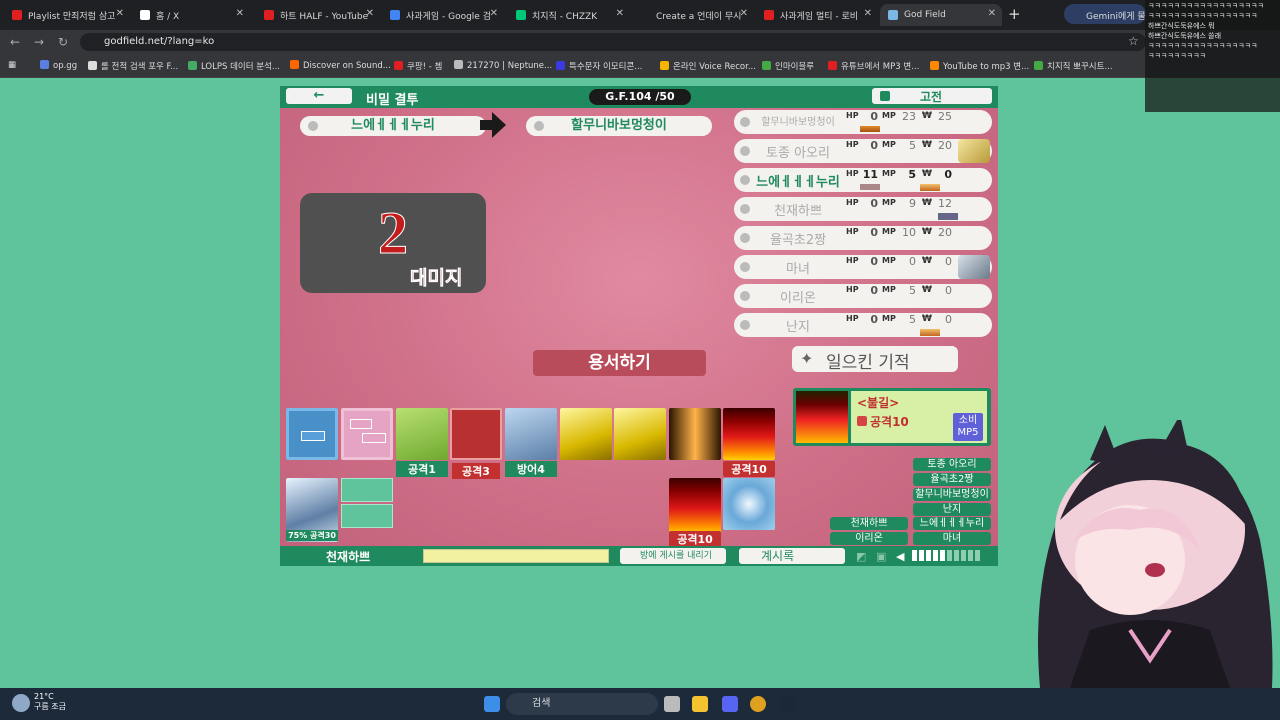 The image size is (1280, 720). I want to click on hand-card-wind: 75% 공격30, so click(312, 510).